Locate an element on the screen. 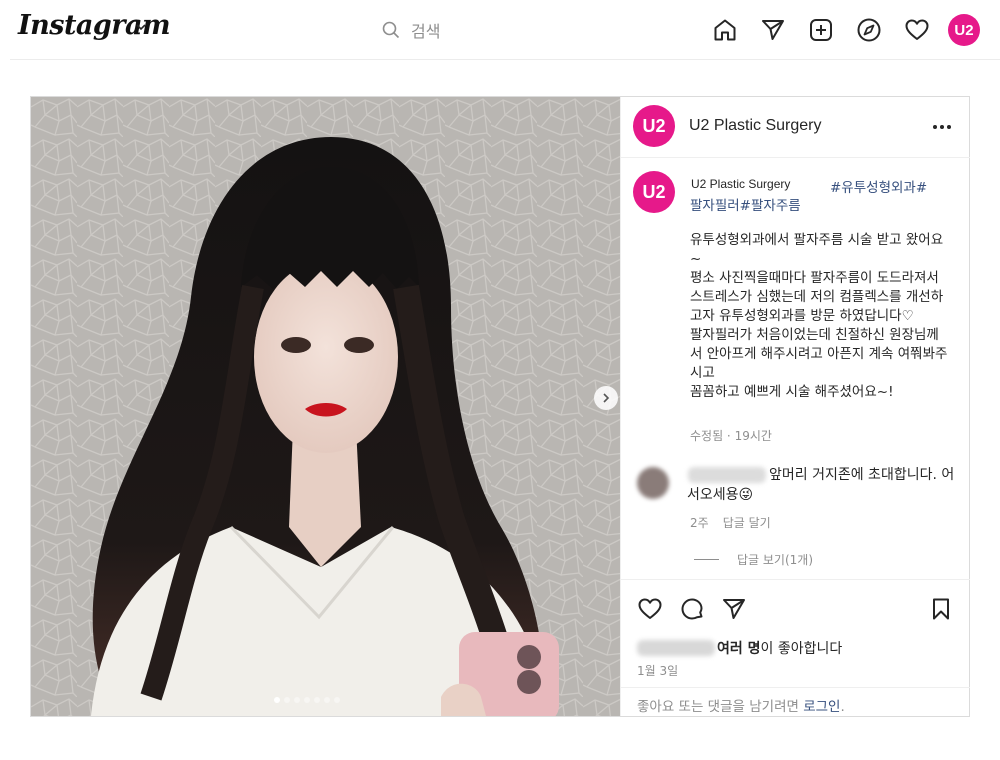 This screenshot has width=1000, height=760. create-icon is located at coordinates (821, 30).